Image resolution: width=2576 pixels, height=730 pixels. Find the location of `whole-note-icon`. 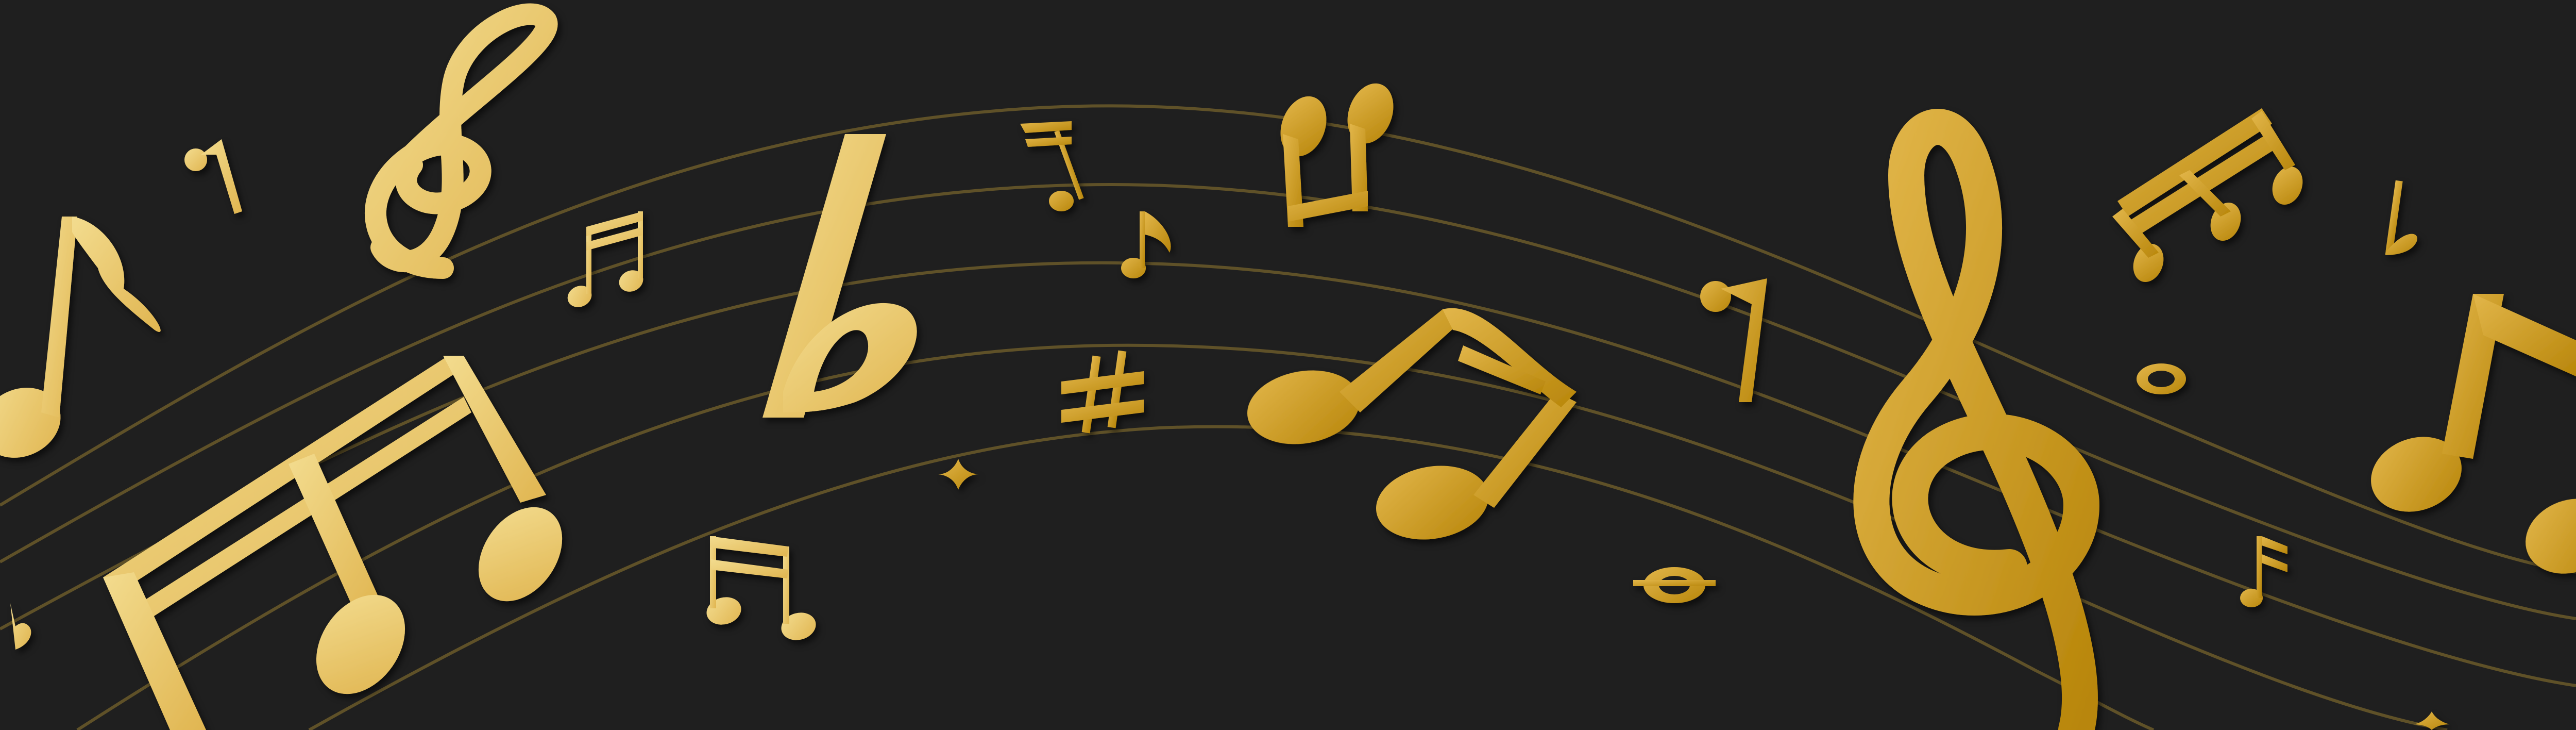

whole-note-icon is located at coordinates (2161, 378).